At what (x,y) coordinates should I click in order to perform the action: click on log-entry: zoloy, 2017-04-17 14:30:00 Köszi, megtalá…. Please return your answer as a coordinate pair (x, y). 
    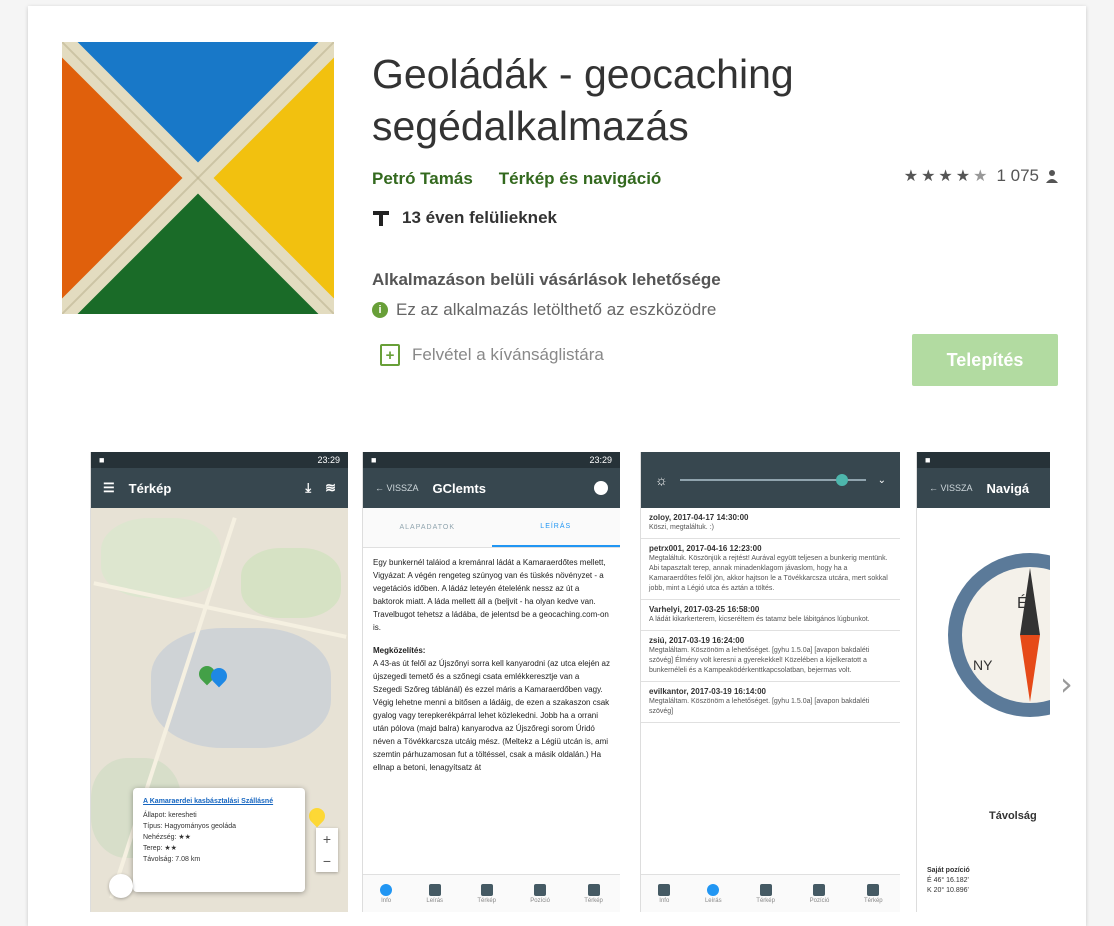
    Looking at the image, I should click on (770, 523).